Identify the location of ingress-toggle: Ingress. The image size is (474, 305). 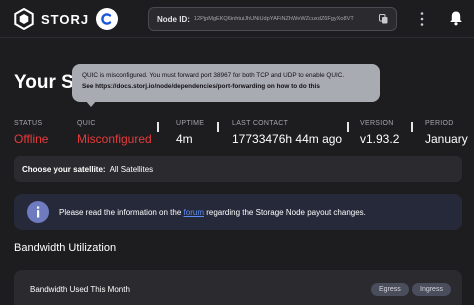
(431, 289).